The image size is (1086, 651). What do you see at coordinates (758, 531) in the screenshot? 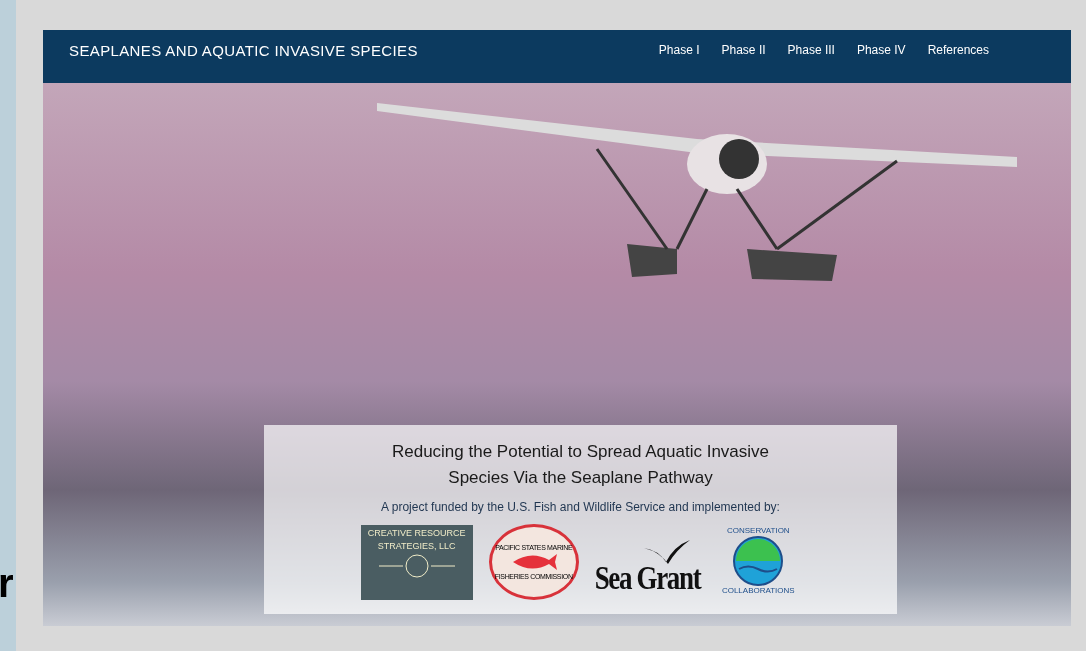
I see `logo-text: CONSERVATION` at bounding box center [758, 531].